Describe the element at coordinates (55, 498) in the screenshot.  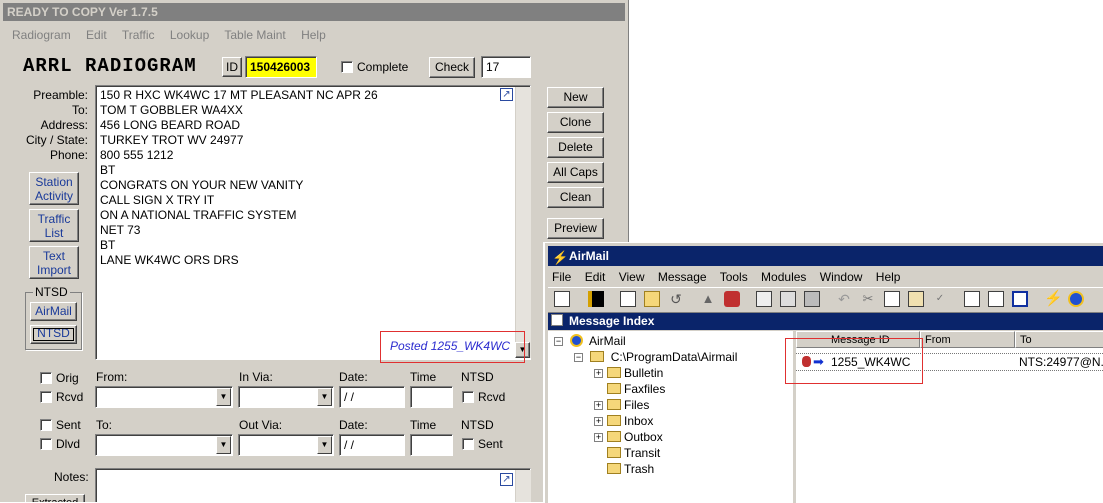
I see `extracted-button: Extracted` at that location.